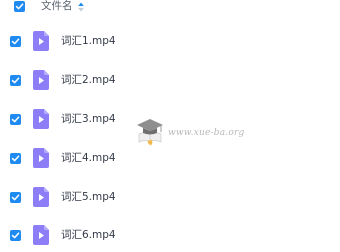  What do you see at coordinates (170, 198) in the screenshot?
I see `file-row: 词汇5.mp4` at bounding box center [170, 198].